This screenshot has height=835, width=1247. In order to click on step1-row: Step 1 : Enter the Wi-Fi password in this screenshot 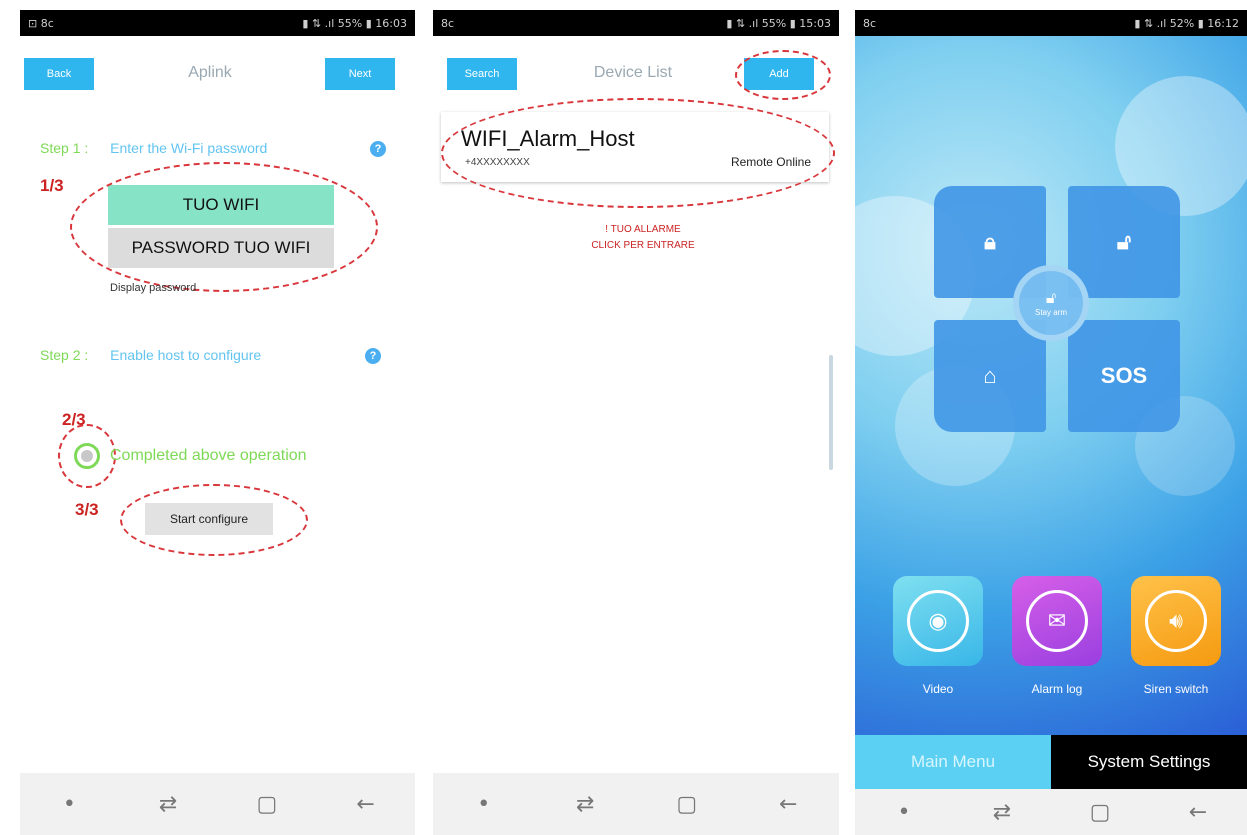, I will do `click(153, 148)`.